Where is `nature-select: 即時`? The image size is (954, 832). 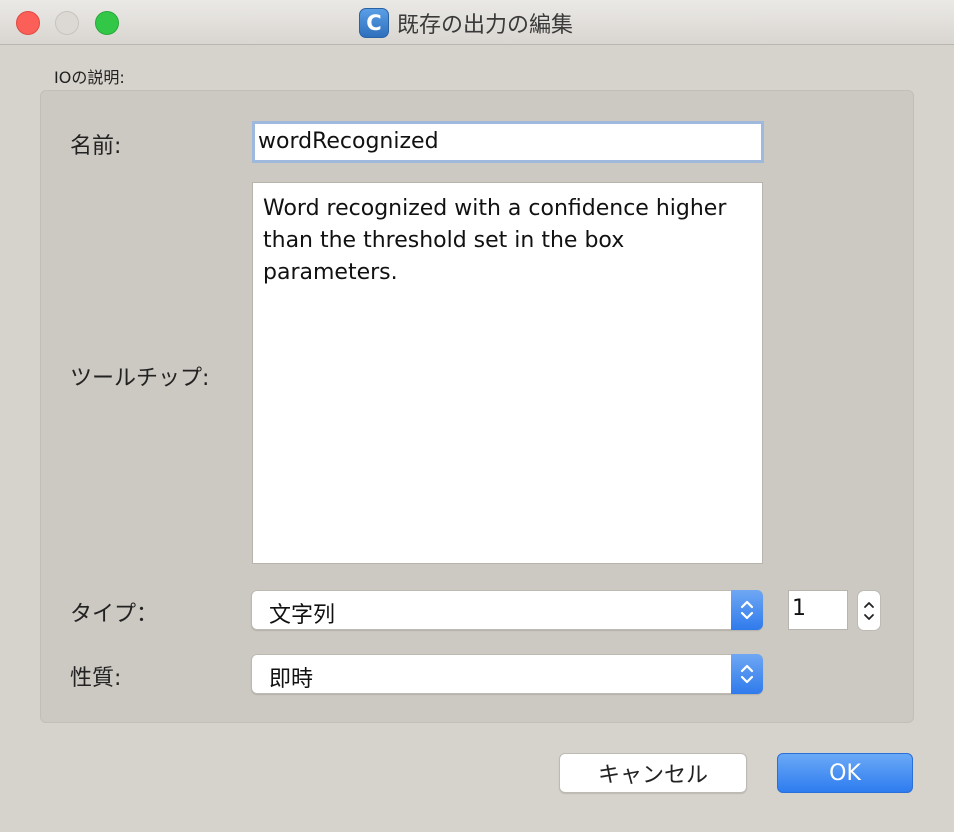 nature-select: 即時 is located at coordinates (507, 674).